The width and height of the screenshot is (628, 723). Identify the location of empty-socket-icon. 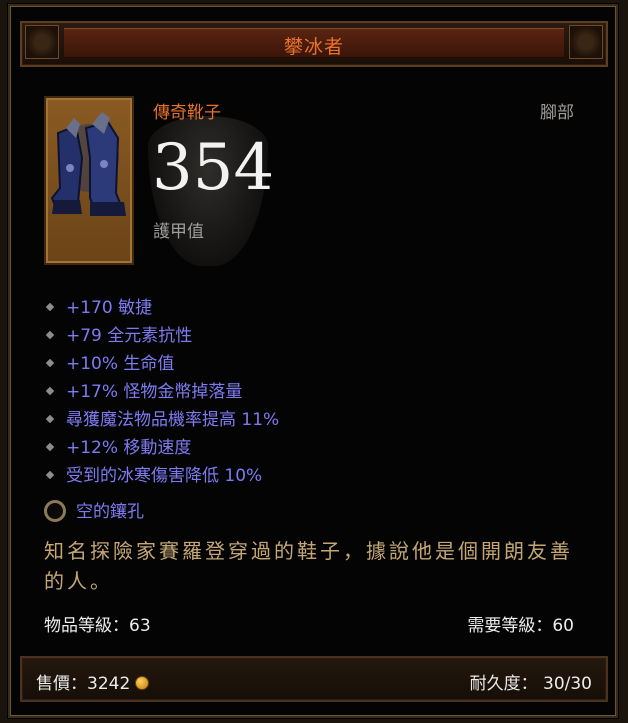
(55, 510).